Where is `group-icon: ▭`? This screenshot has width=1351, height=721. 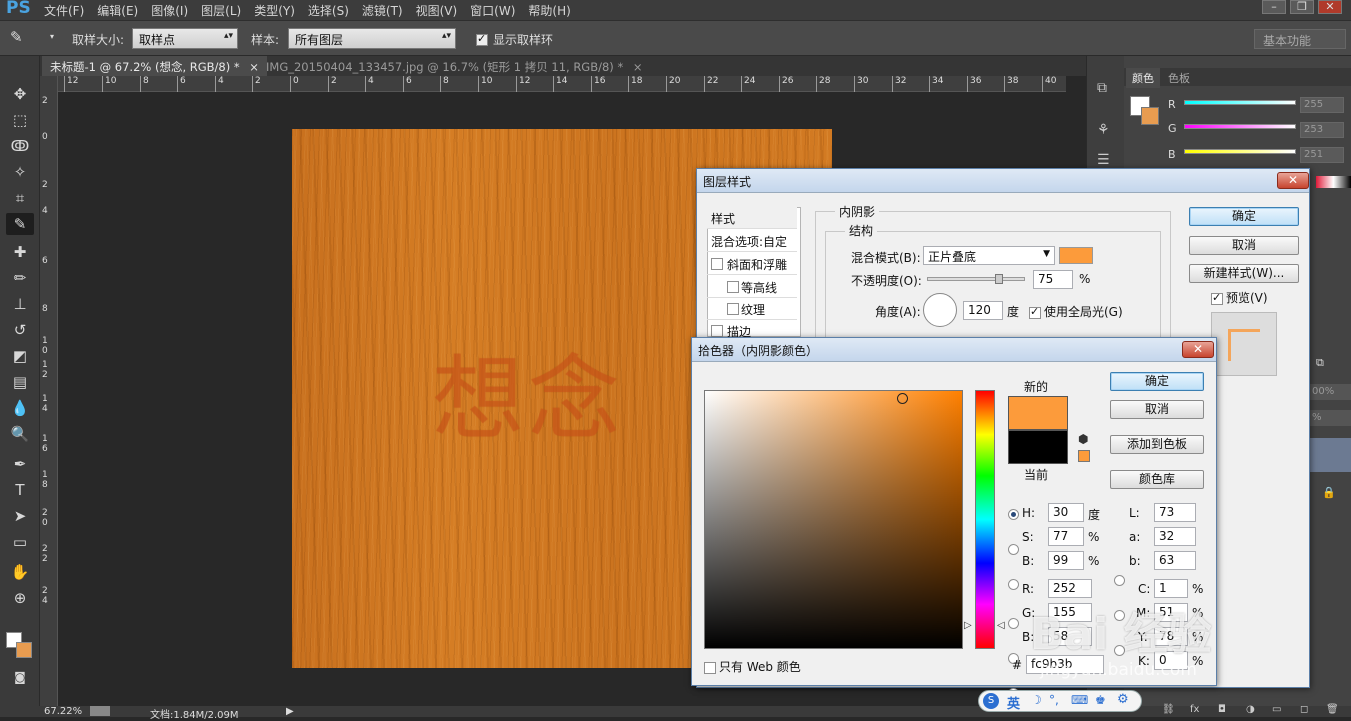 group-icon: ▭ is located at coordinates (1276, 709).